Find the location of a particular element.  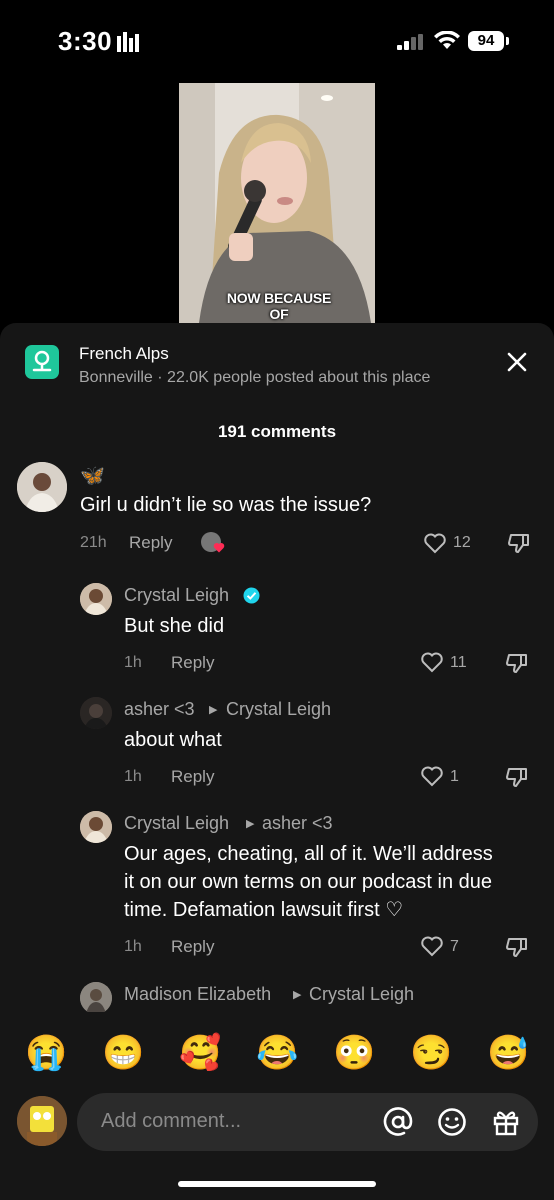

comment-count: 191 comments is located at coordinates (277, 431).